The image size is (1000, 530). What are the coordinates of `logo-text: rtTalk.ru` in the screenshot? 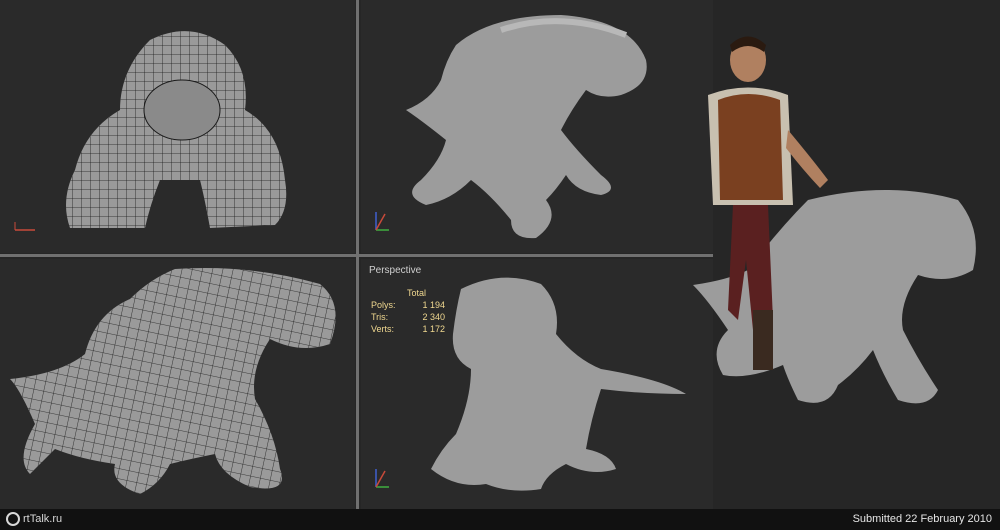 It's located at (43, 519).